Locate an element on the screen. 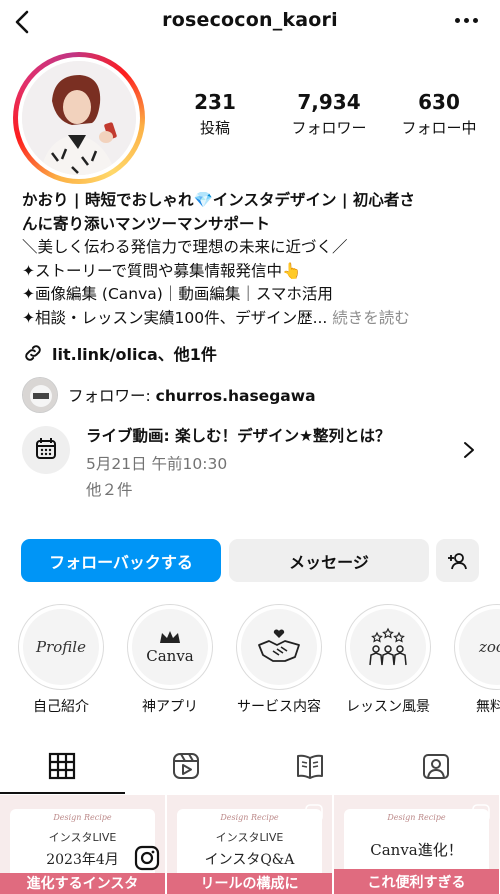 The width and height of the screenshot is (500, 894). bio-line: ✦画像編集 (Canva)｜動画編集｜スマホ活用 is located at coordinates (177, 294).